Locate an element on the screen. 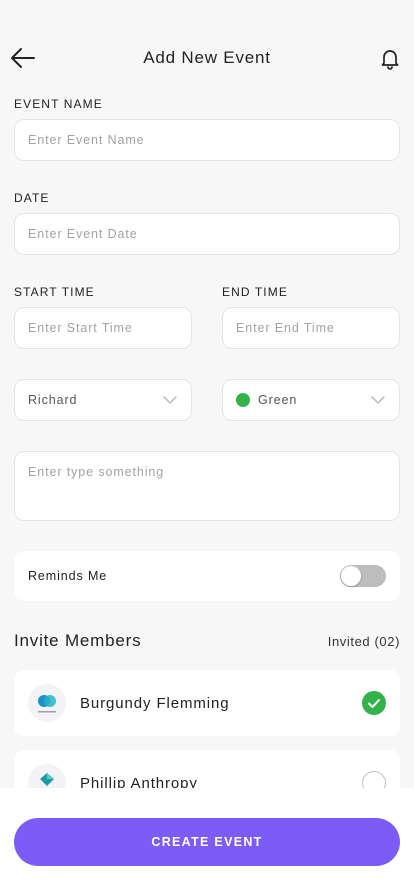  event-name-field is located at coordinates (207, 140).